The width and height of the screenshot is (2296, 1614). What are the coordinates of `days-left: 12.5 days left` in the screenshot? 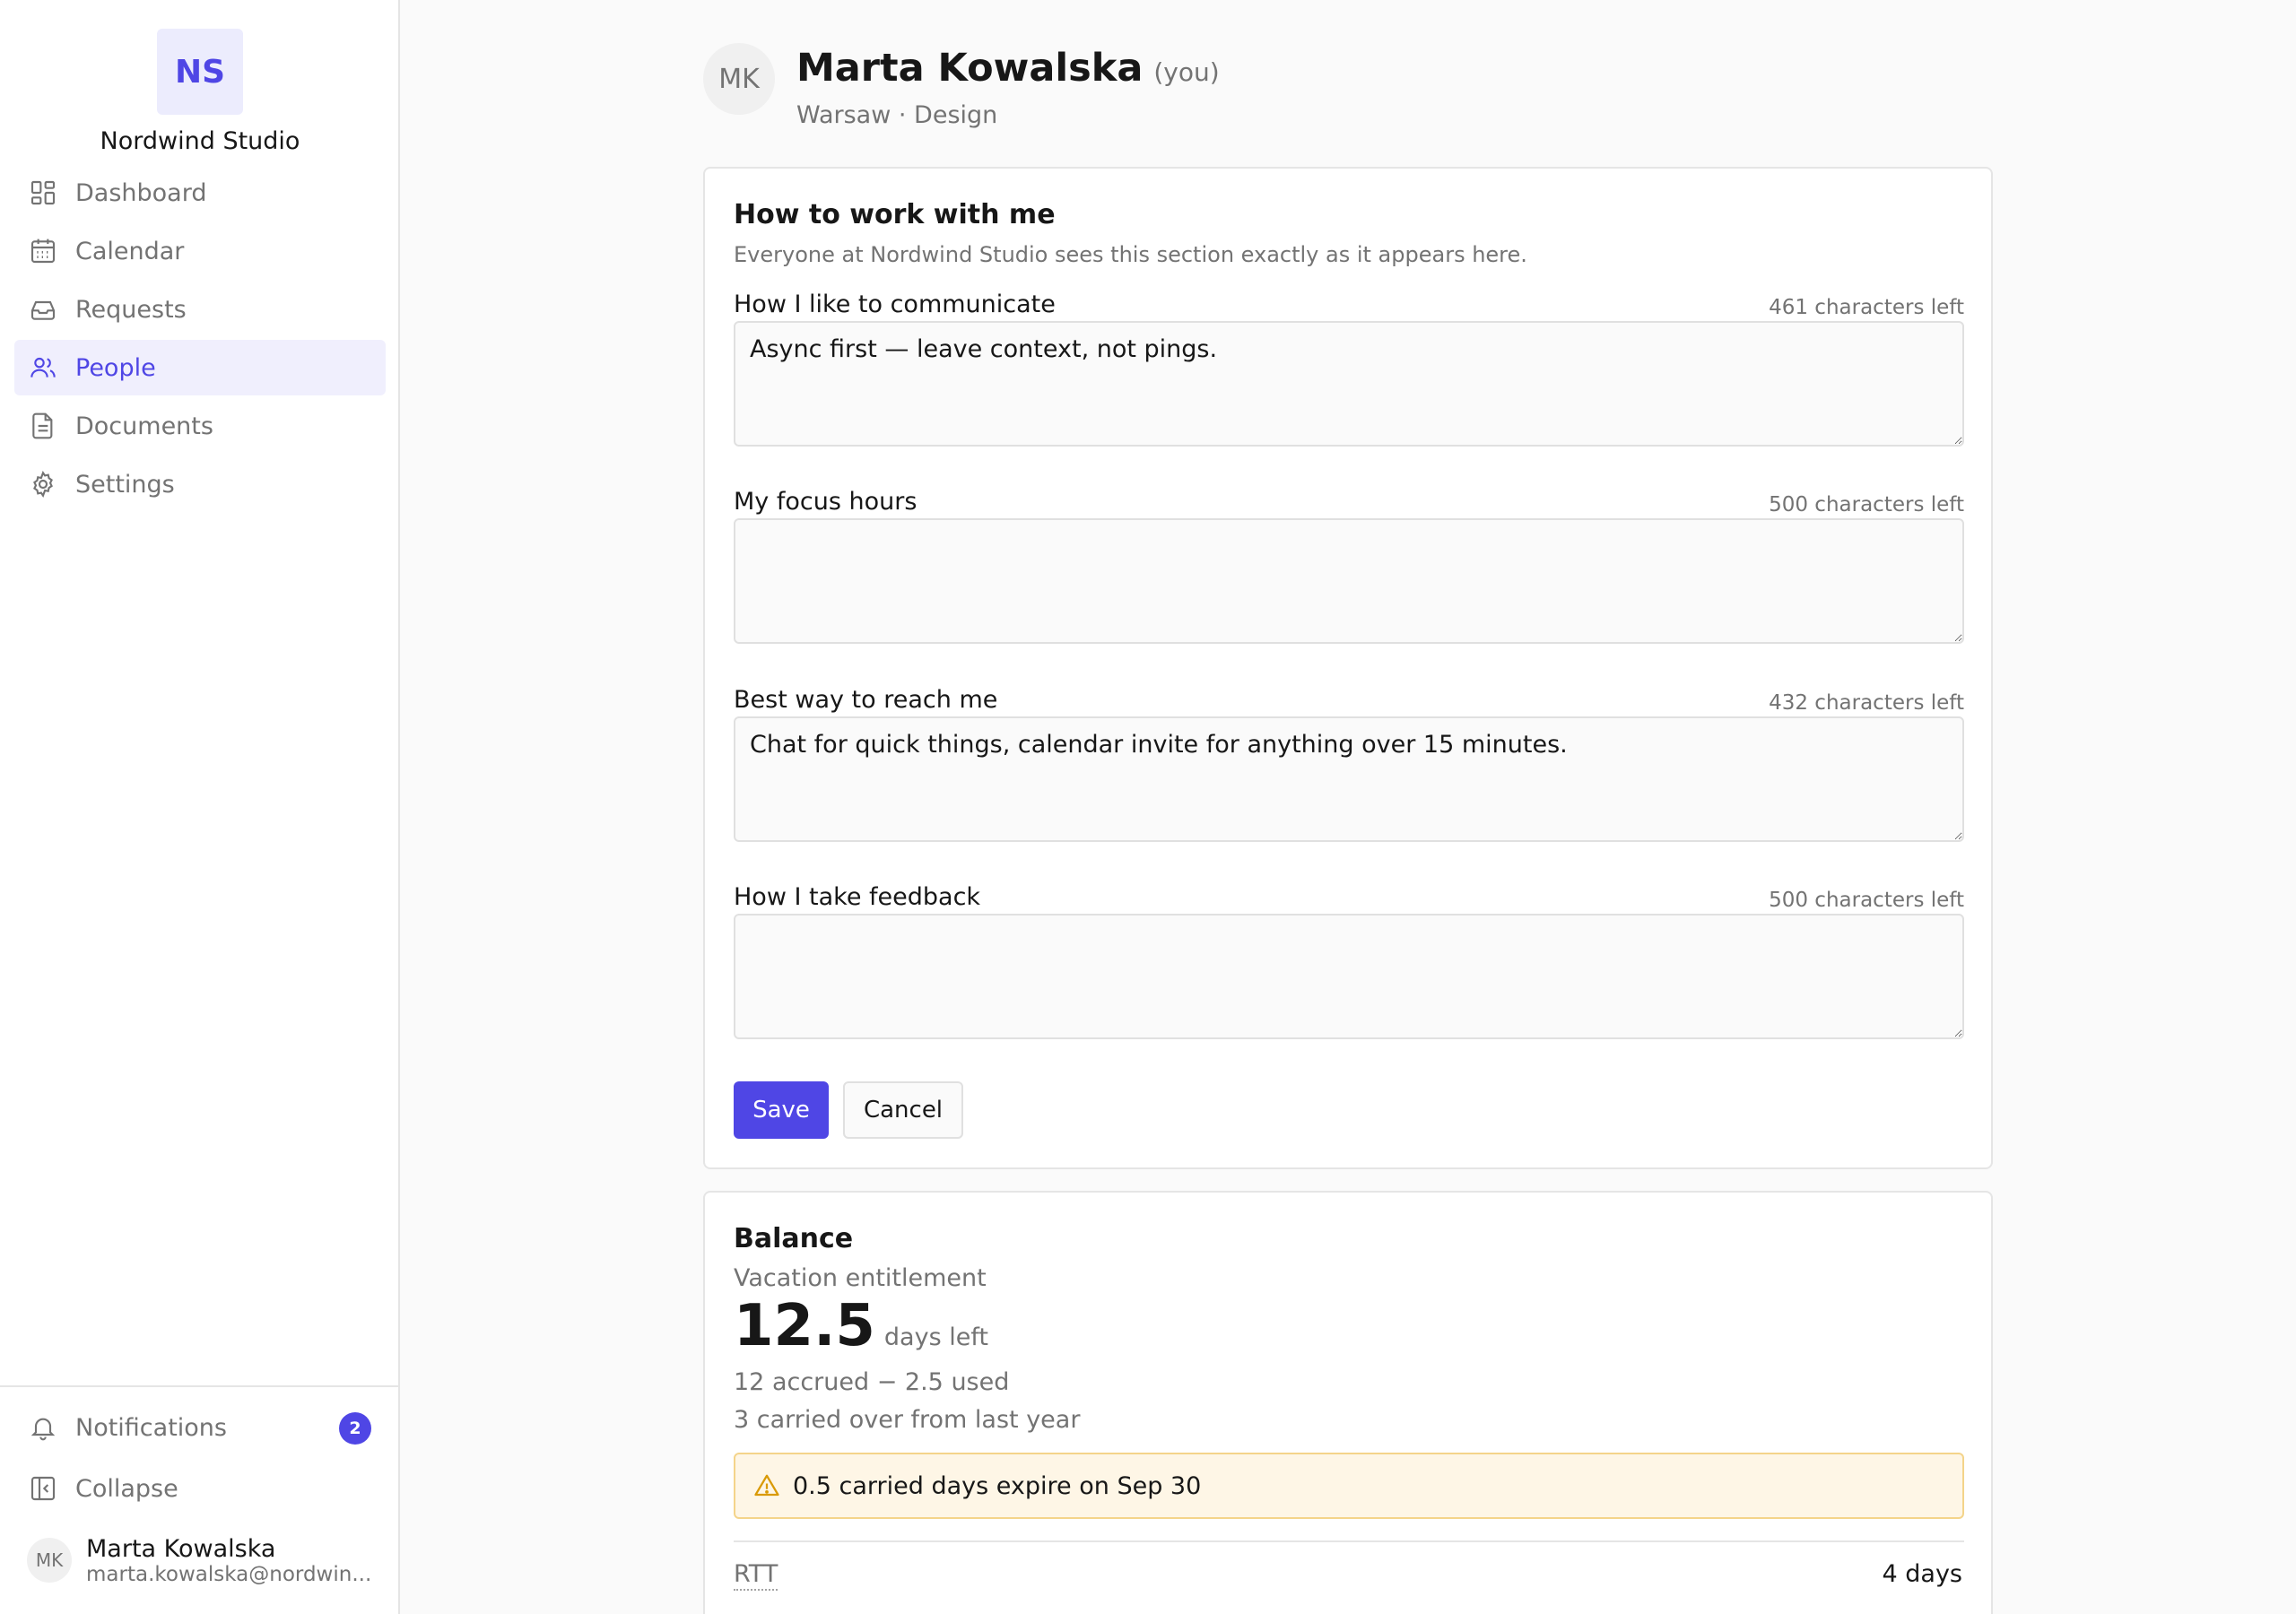 It's located at (861, 1326).